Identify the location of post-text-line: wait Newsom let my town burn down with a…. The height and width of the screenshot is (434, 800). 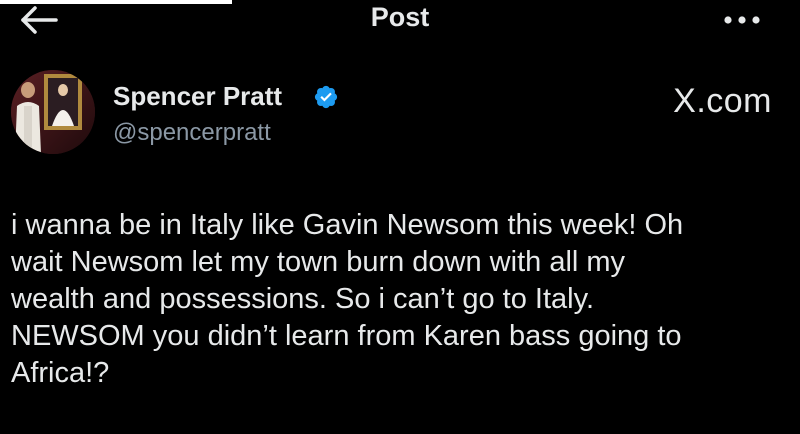
(318, 262).